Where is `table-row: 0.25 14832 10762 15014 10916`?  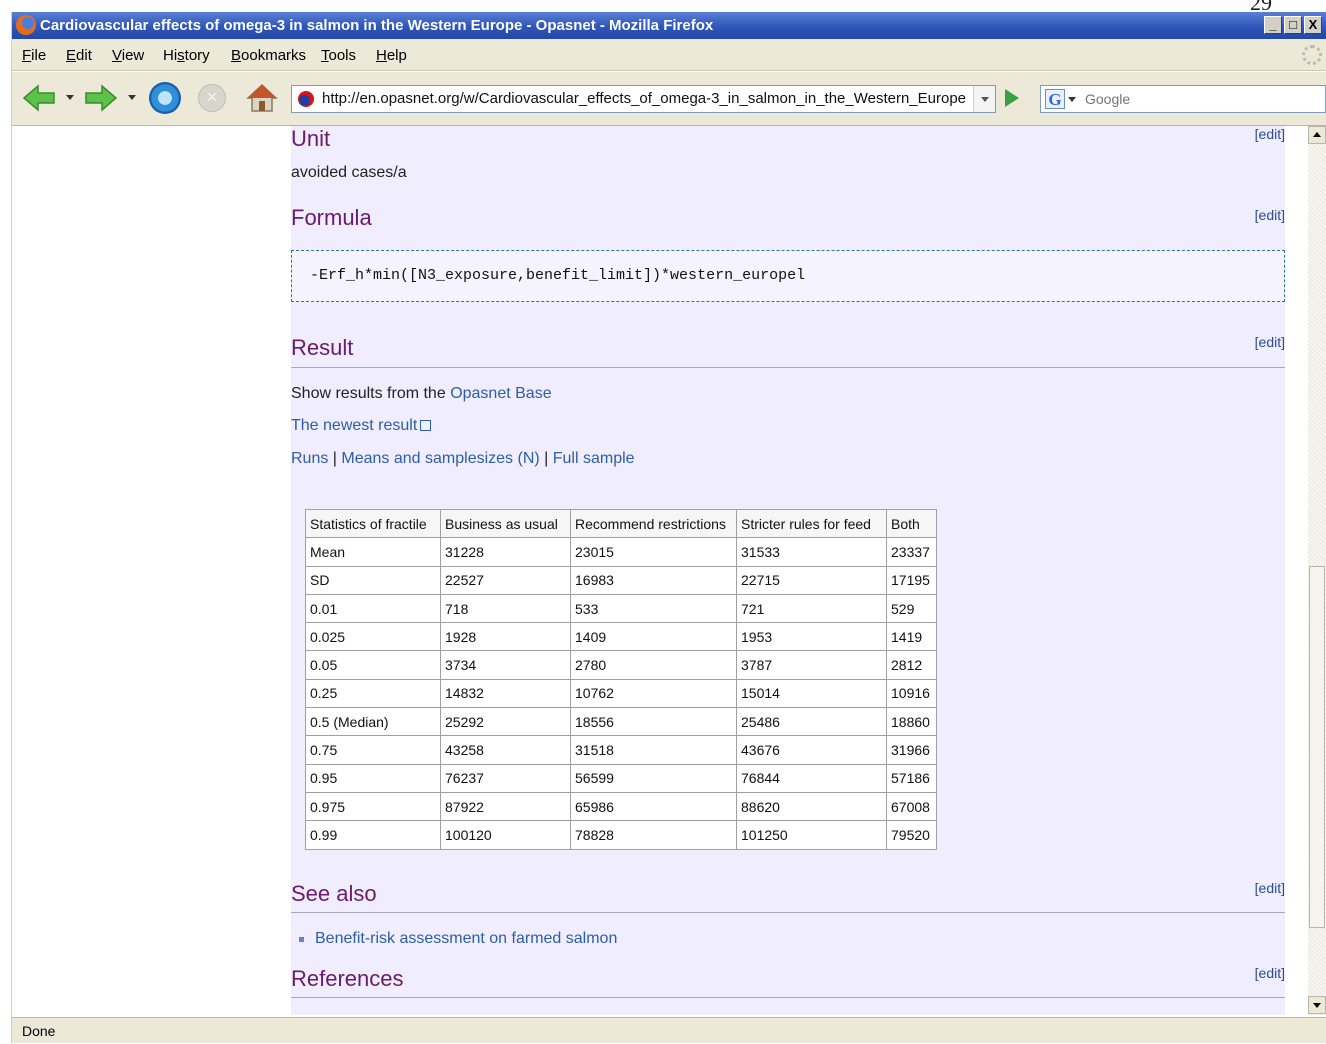
table-row: 0.25 14832 10762 15014 10916 is located at coordinates (621, 693).